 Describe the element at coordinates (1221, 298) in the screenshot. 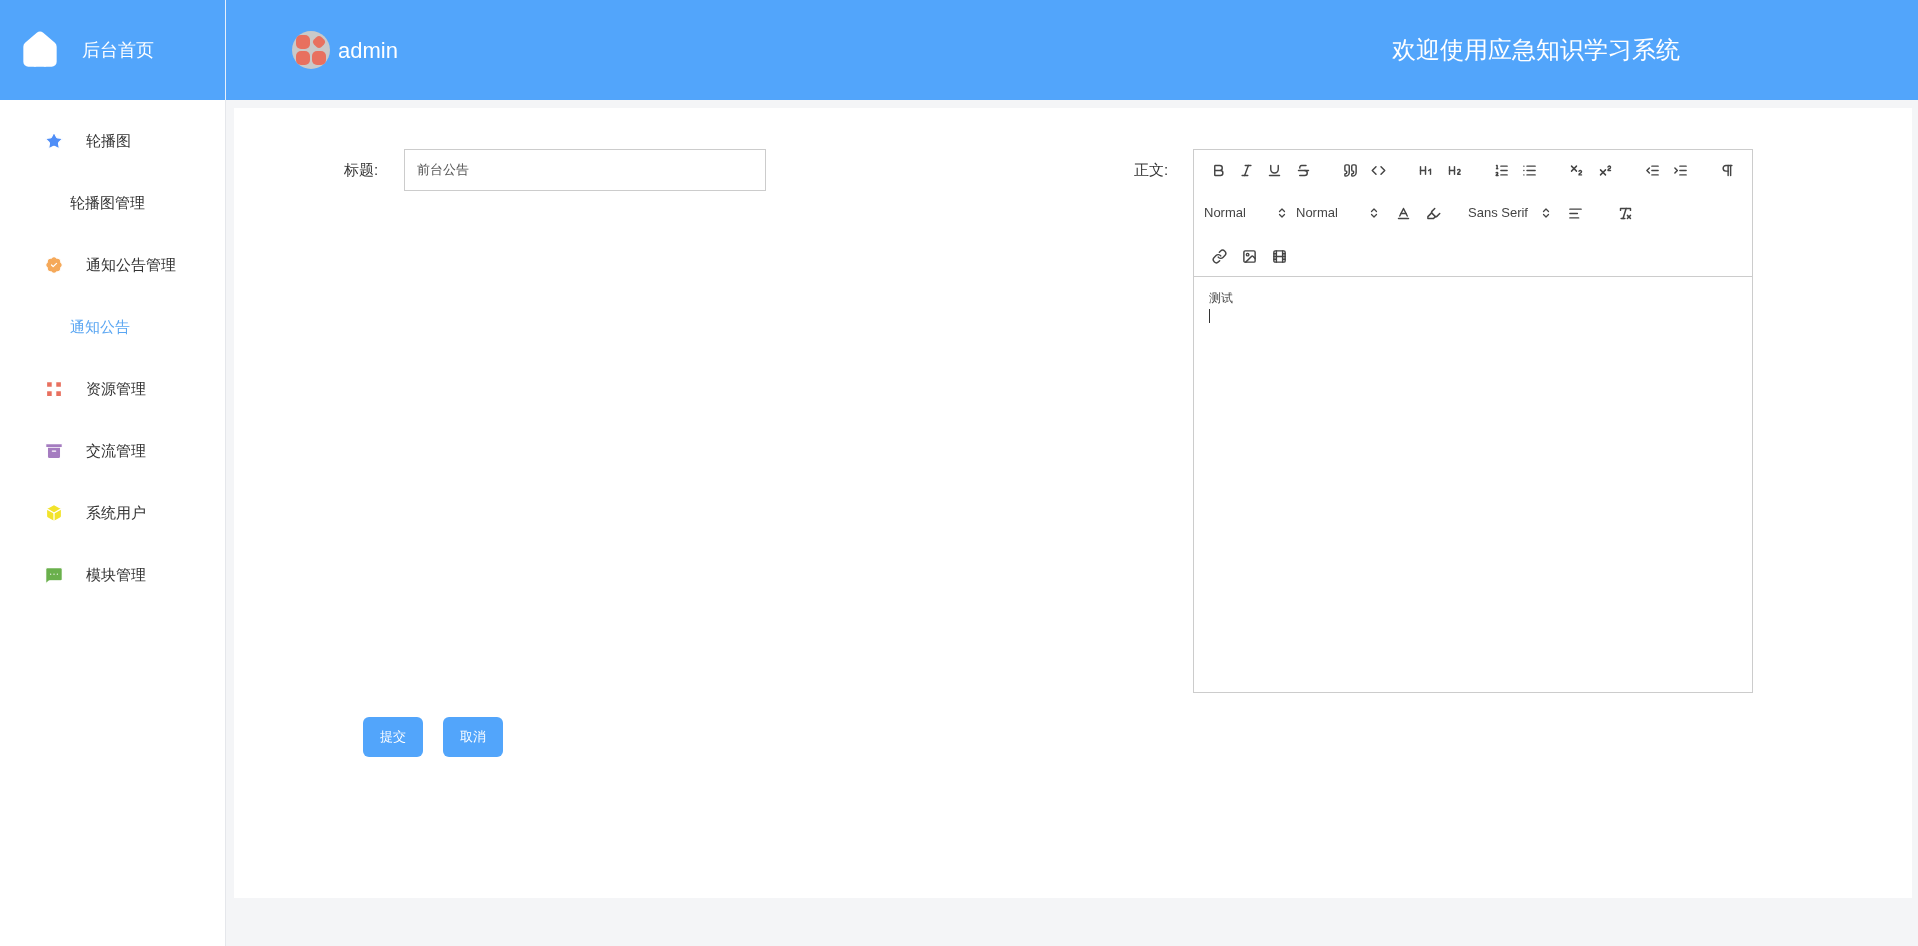

I see `body-text: 测试` at that location.